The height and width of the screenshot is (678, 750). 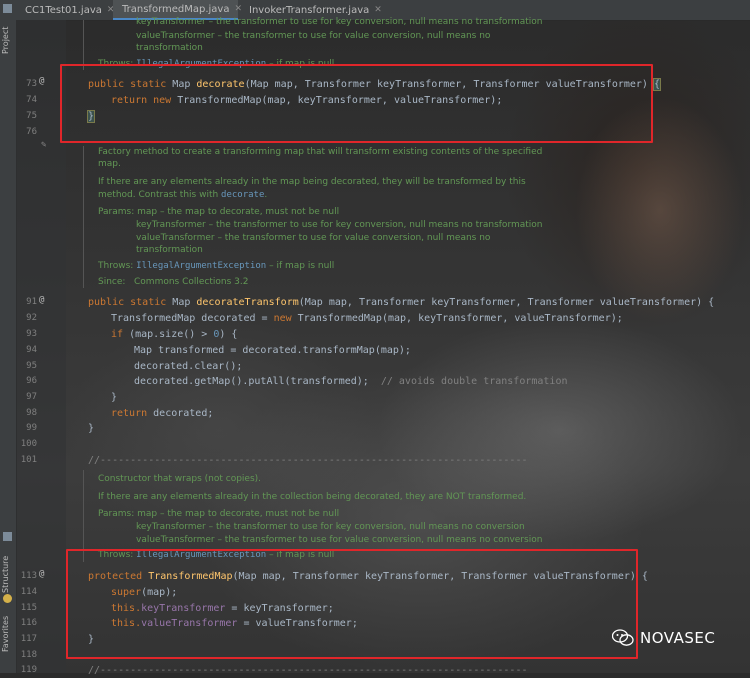 What do you see at coordinates (31, 318) in the screenshot?
I see `line-number: 92` at bounding box center [31, 318].